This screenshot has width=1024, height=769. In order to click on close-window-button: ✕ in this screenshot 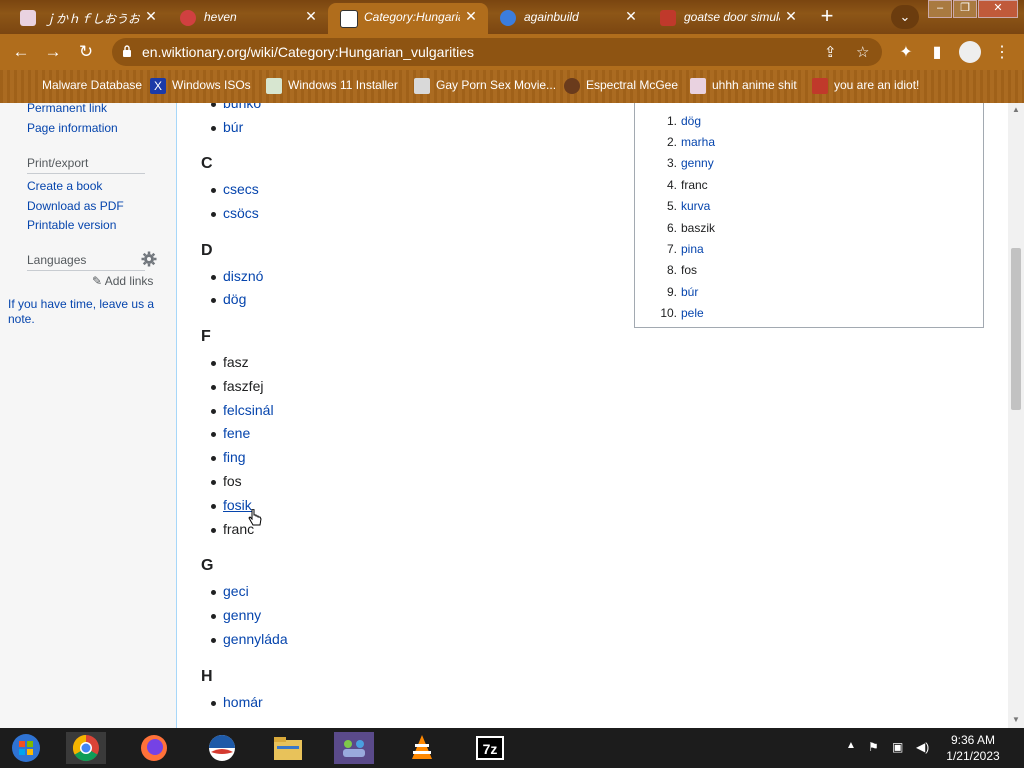, I will do `click(998, 9)`.